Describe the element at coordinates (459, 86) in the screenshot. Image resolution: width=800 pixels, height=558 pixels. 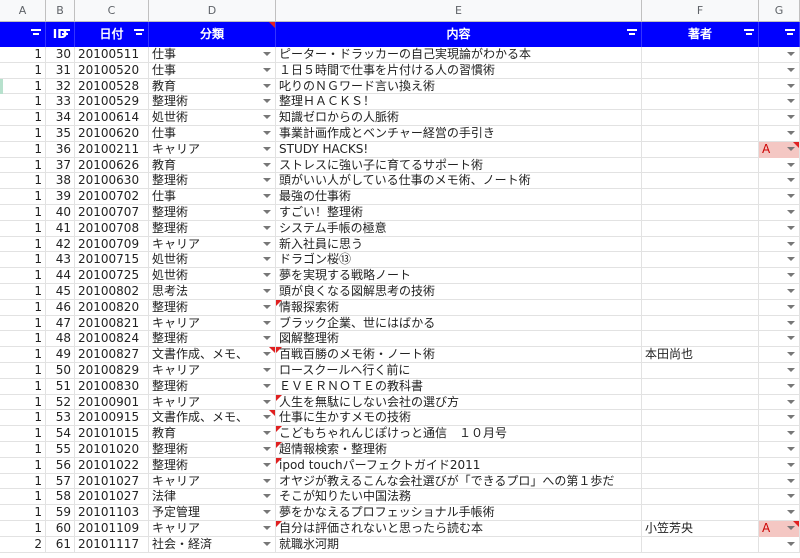
I see `cell-content: 叱りのＮＧワード言い換え術` at that location.